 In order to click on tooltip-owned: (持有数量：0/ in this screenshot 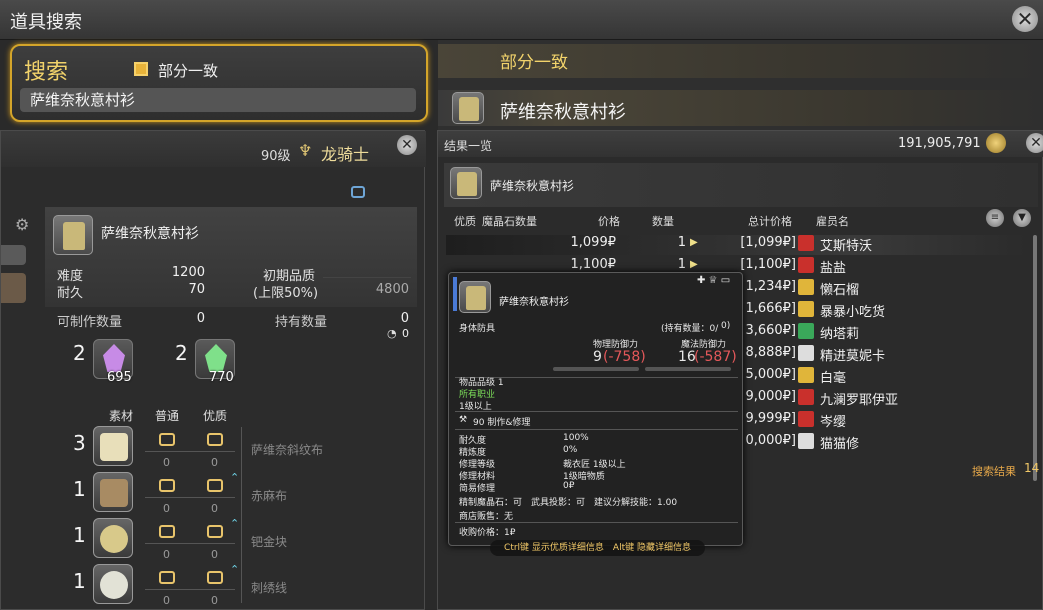, I will do `click(690, 329)`.